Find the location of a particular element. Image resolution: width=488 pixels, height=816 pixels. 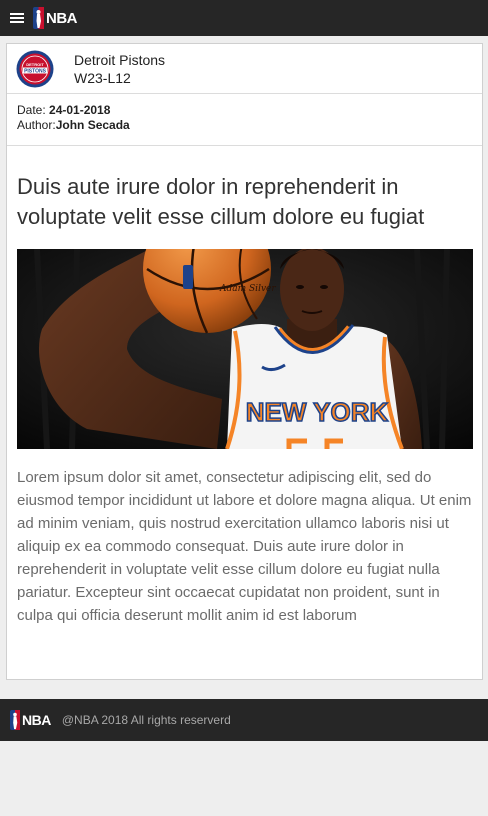

team-info: Detroit Pistons W23-L12 is located at coordinates (119, 69).